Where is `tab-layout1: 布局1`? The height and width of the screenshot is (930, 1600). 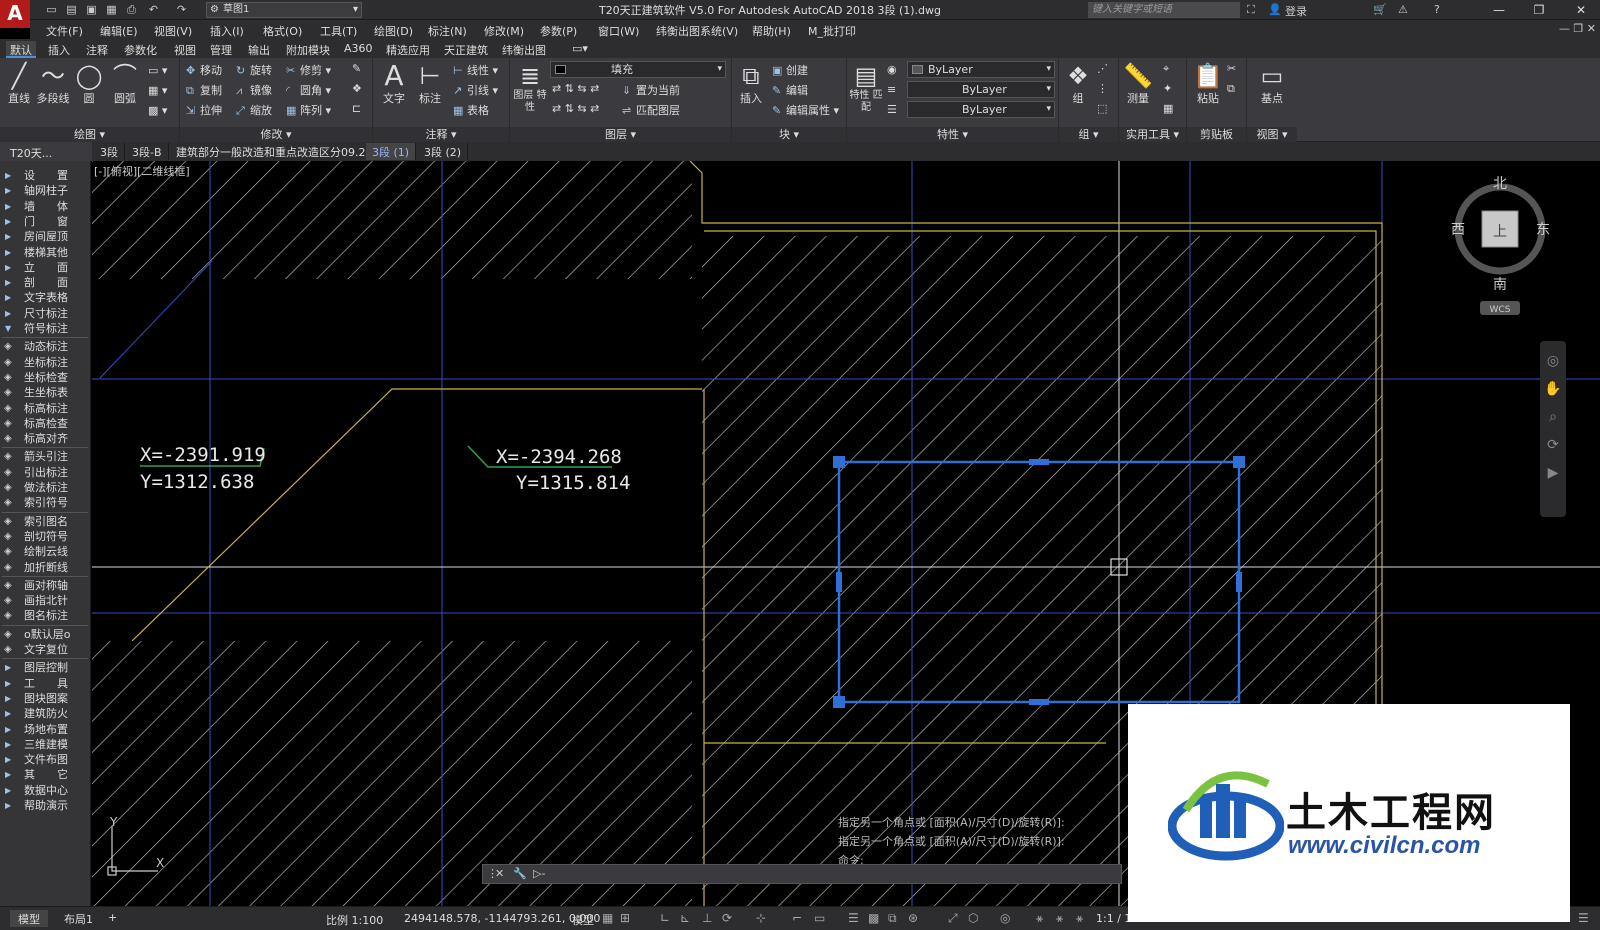
tab-layout1: 布局1 is located at coordinates (78, 918).